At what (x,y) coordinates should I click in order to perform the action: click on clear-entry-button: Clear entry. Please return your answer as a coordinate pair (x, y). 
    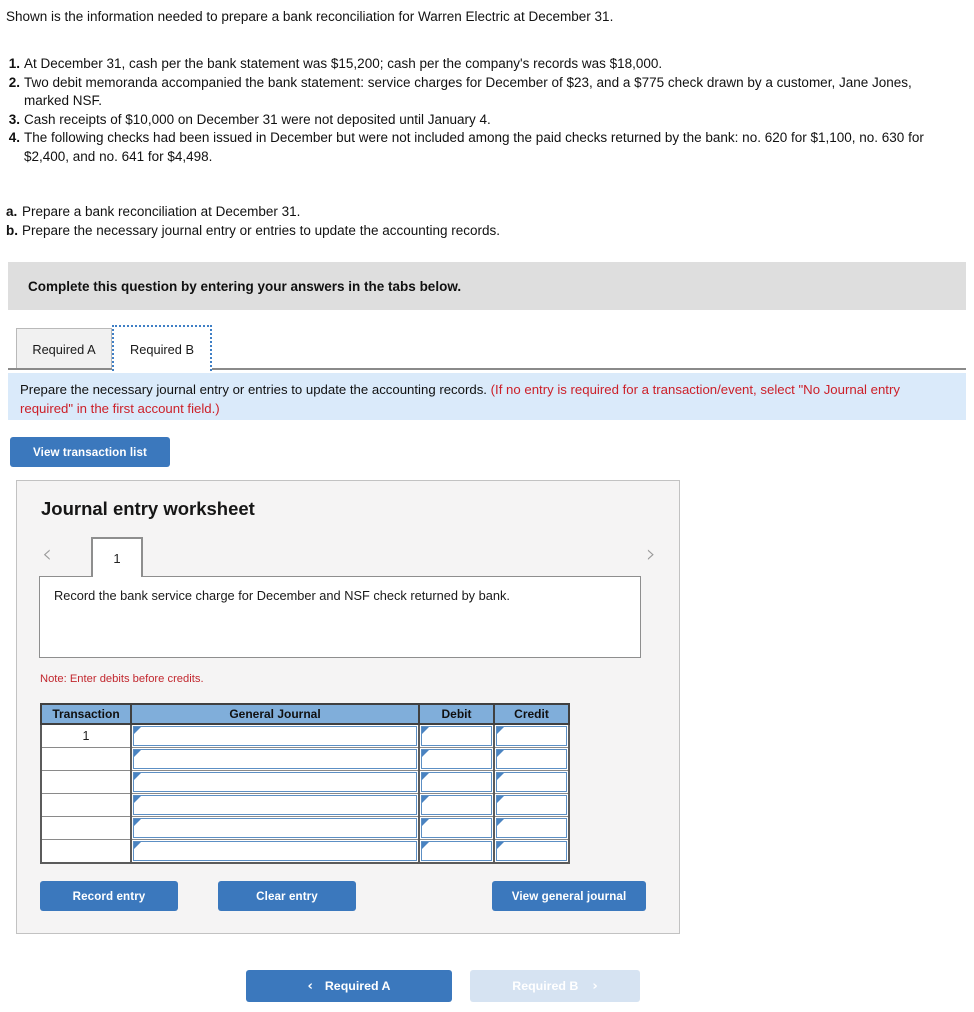
    Looking at the image, I should click on (287, 896).